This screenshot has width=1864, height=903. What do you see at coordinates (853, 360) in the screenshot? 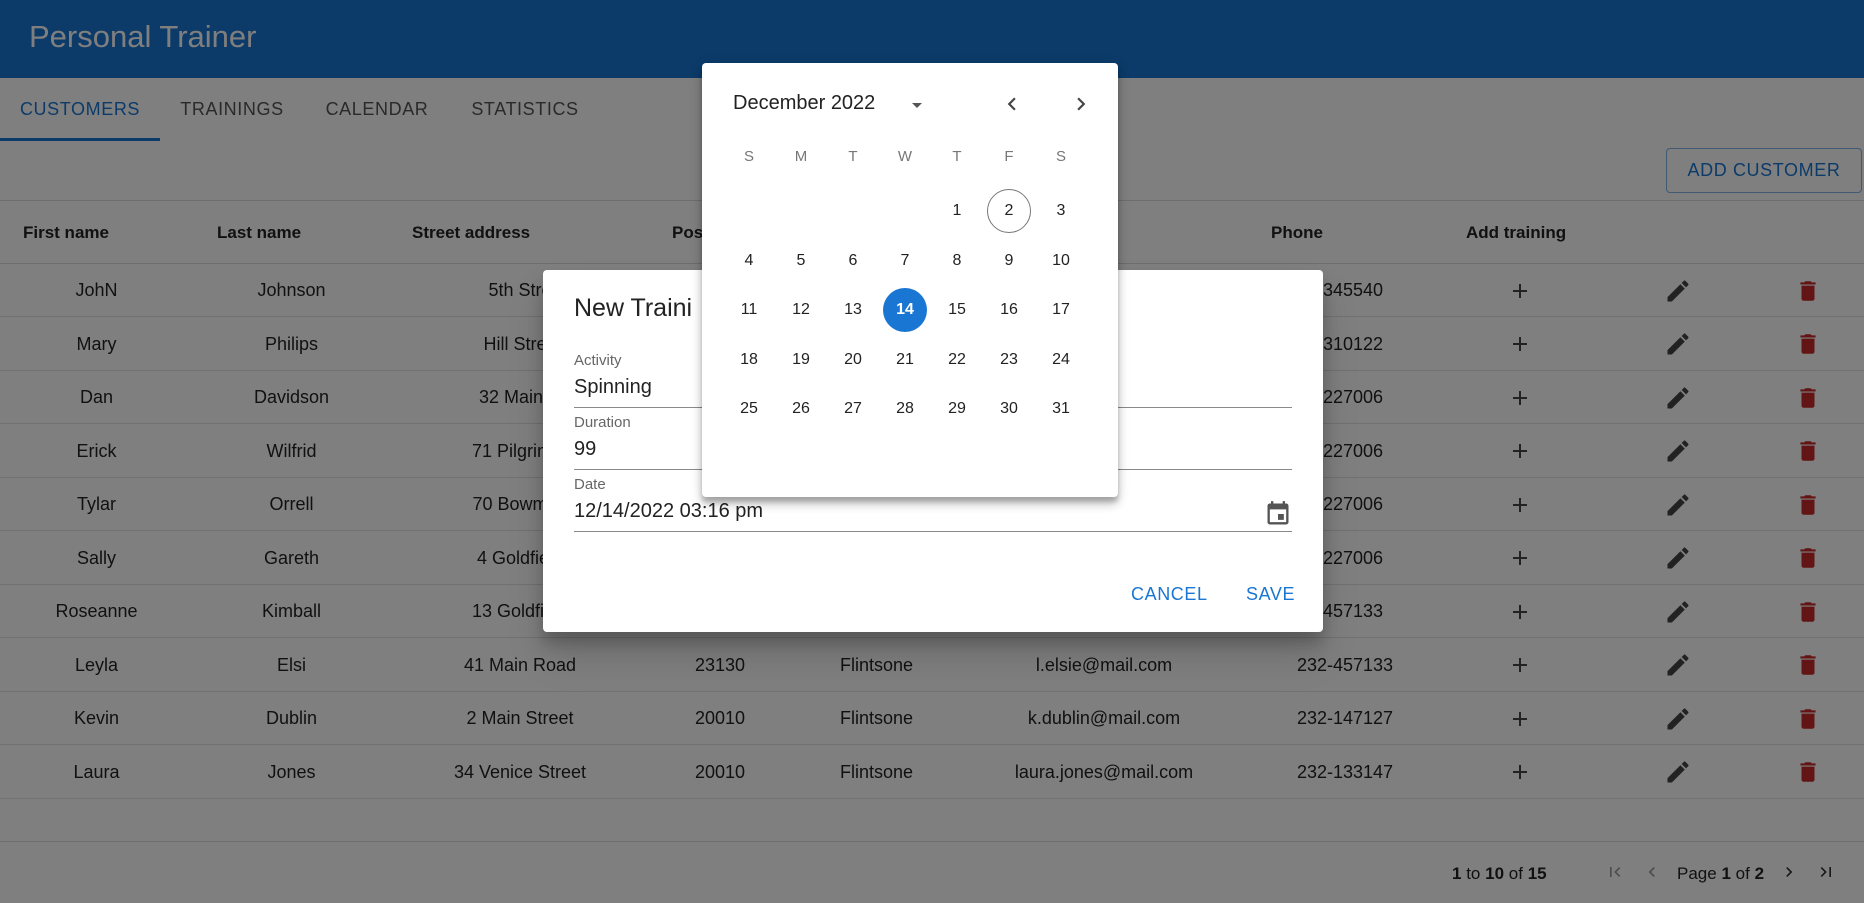
I see `calendar-day: 20` at bounding box center [853, 360].